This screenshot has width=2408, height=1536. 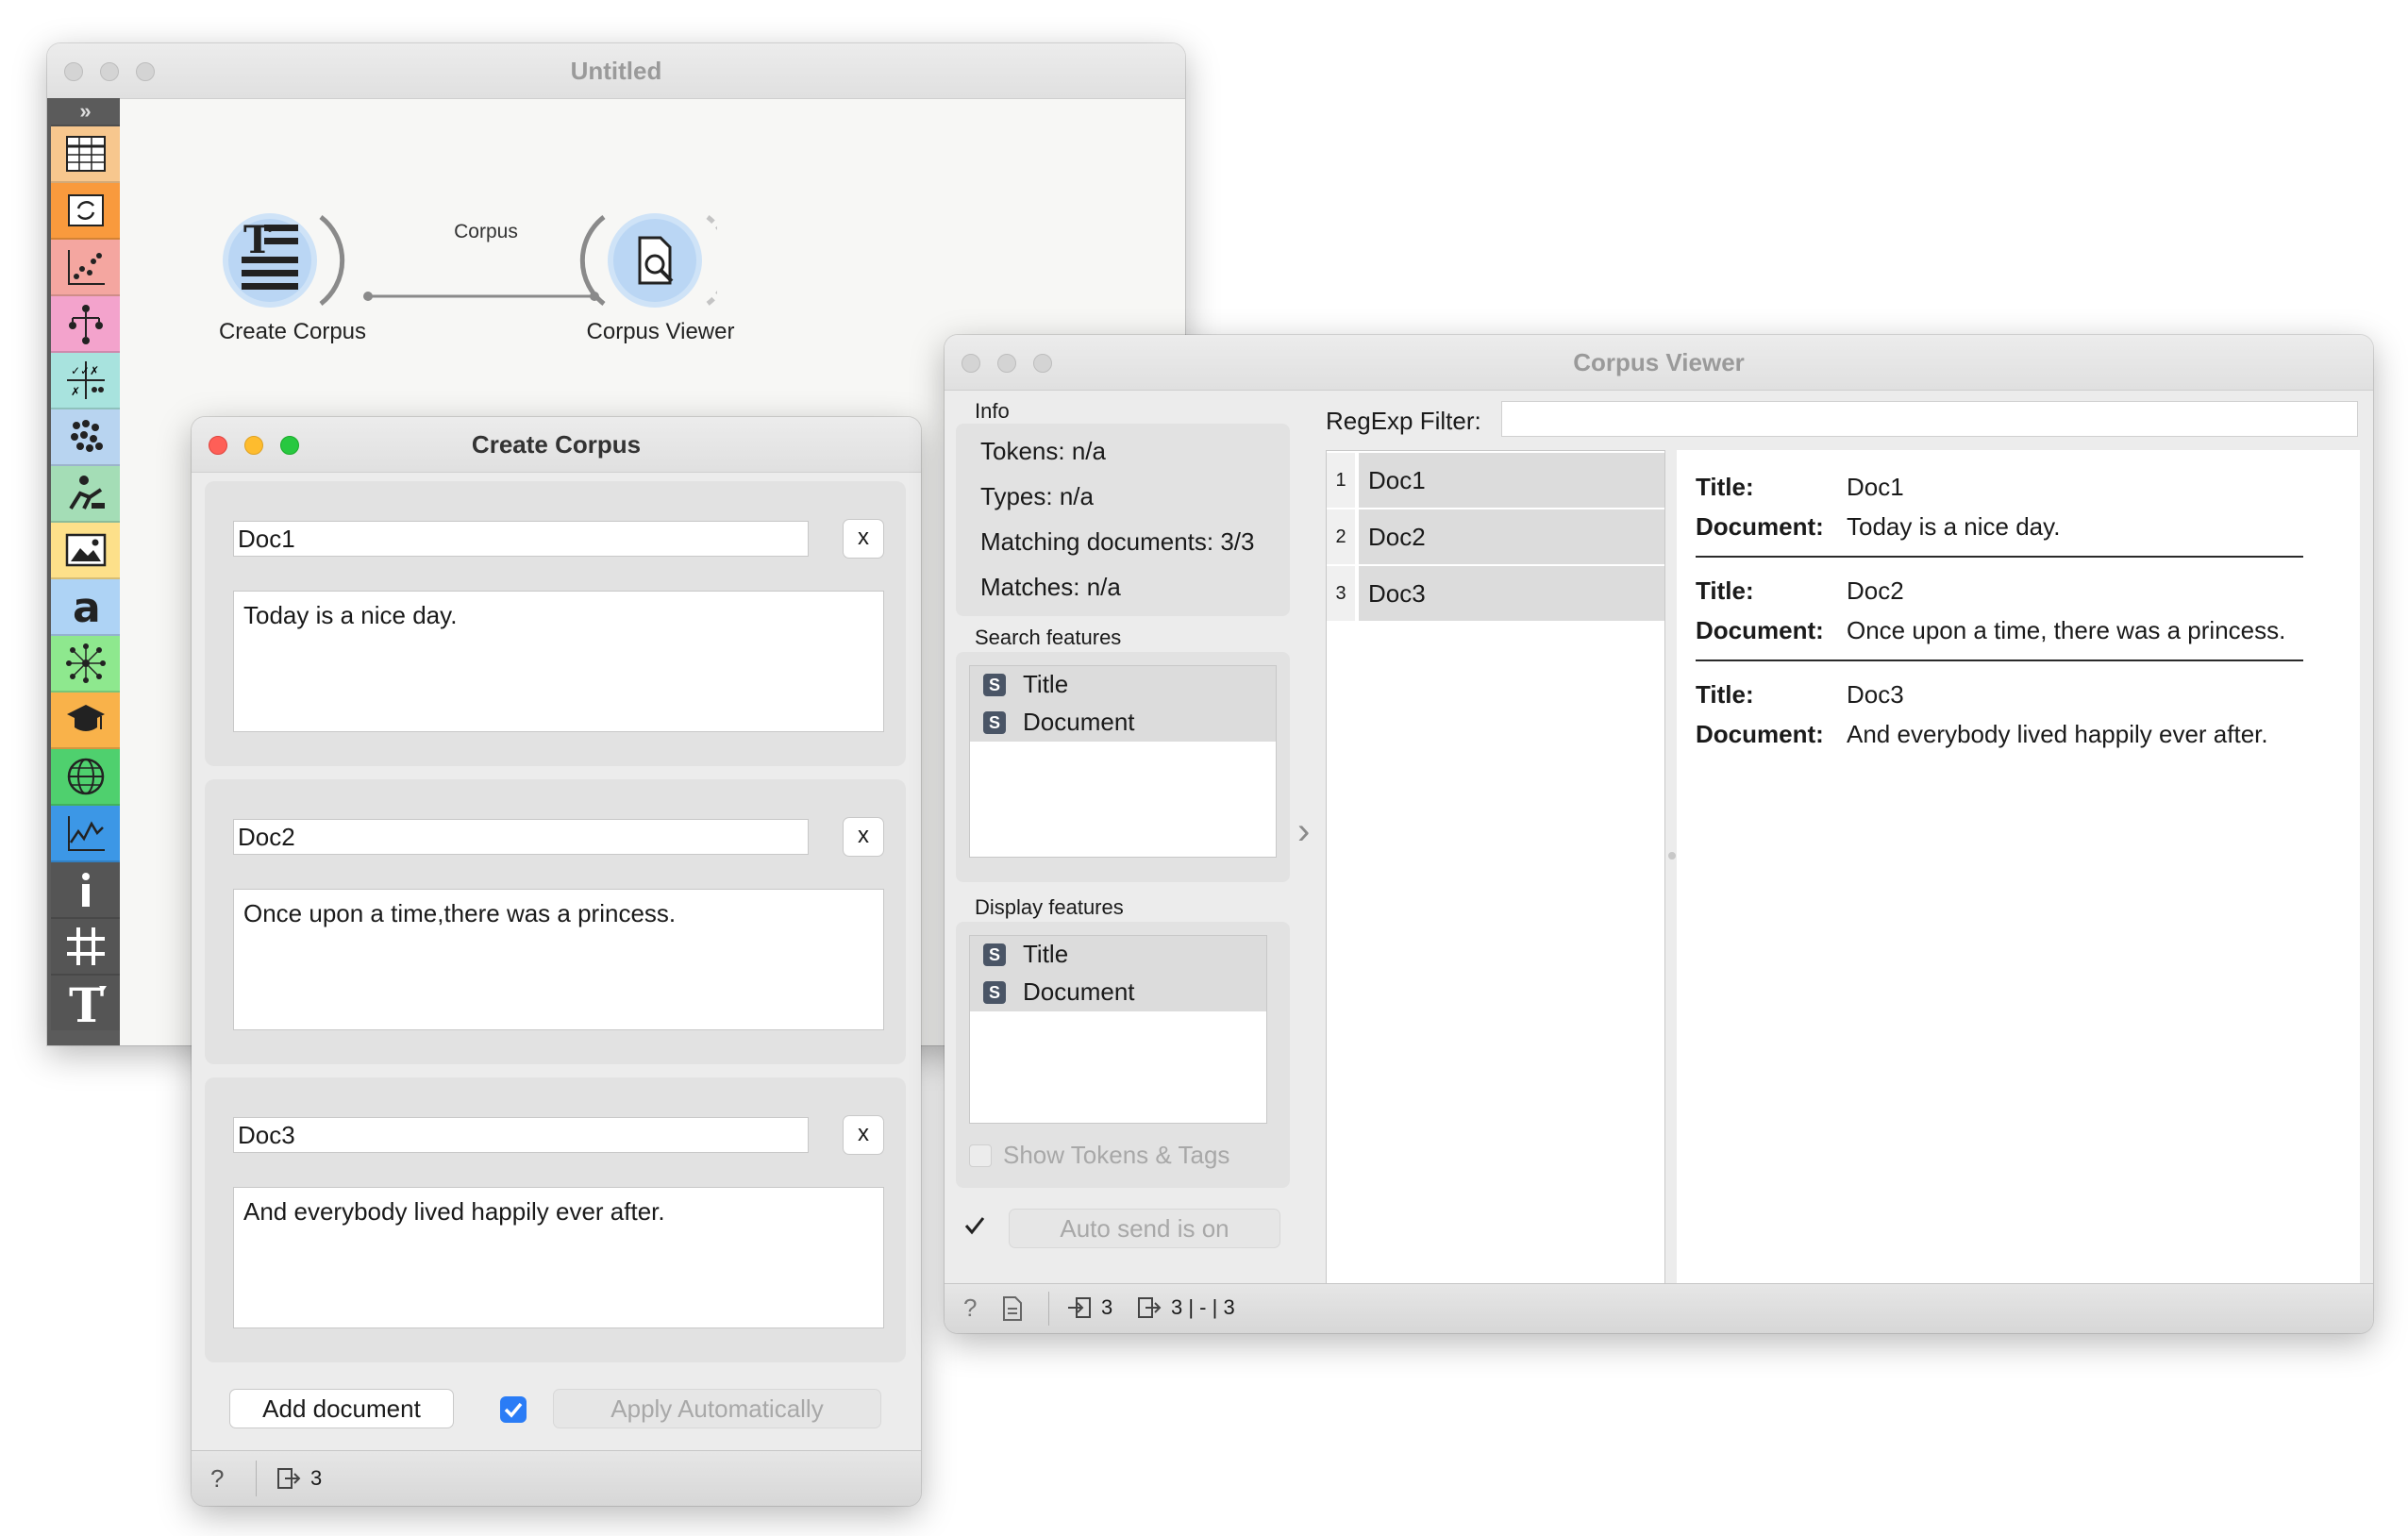 I want to click on data-table-icon, so click(x=85, y=154).